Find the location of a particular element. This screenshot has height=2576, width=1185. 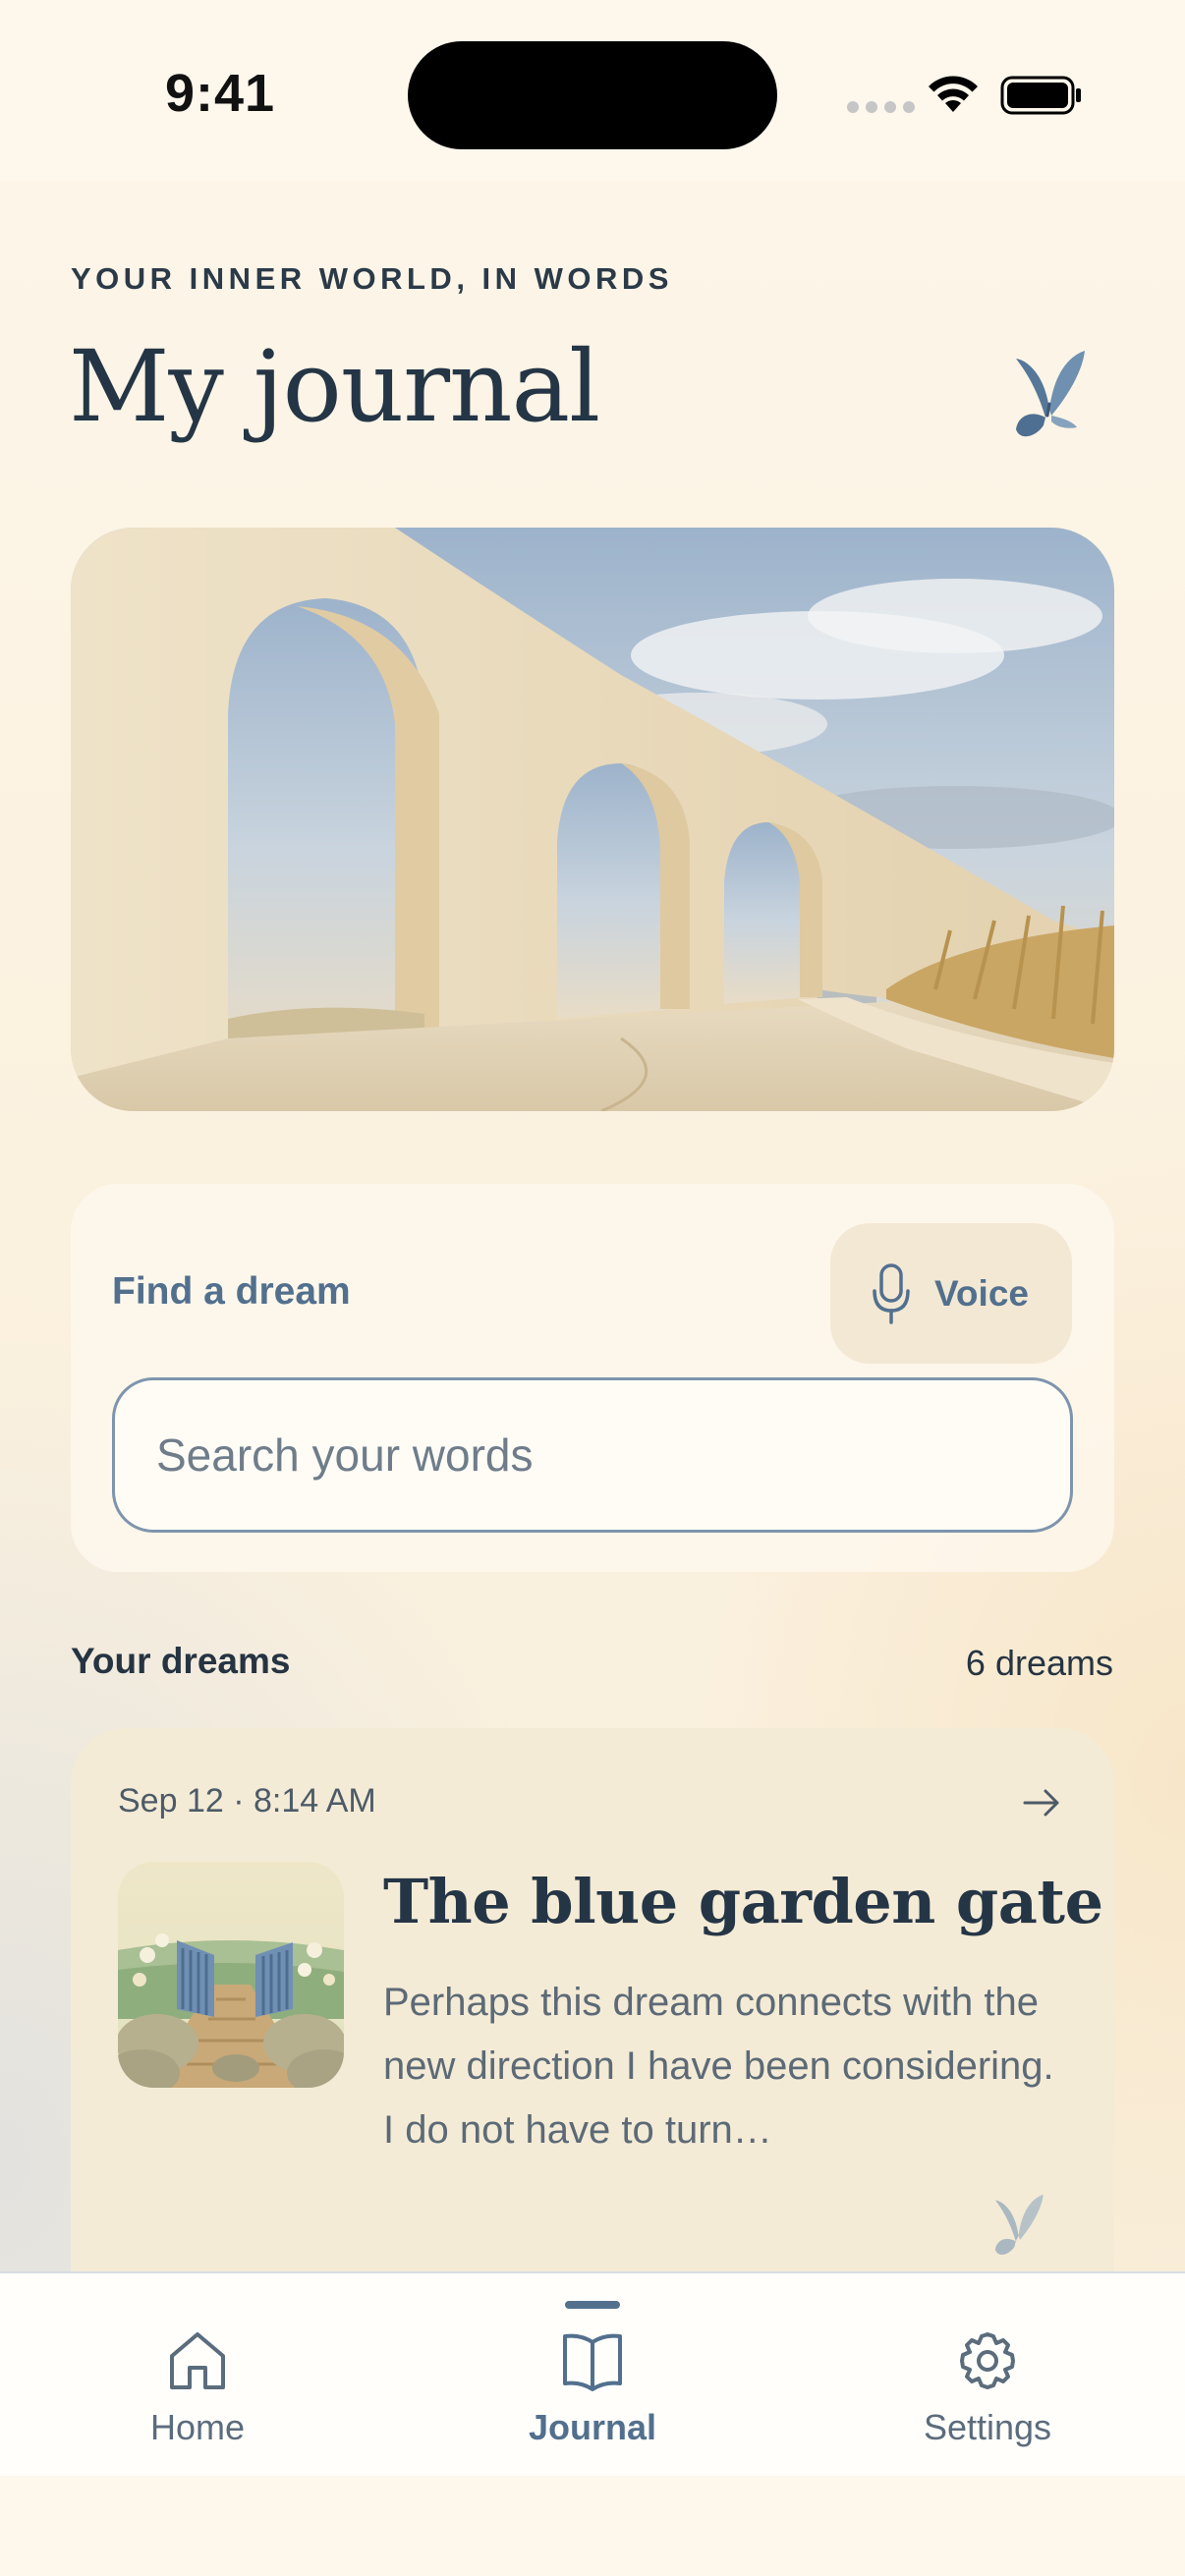

tab-bar: Home Journal Settings is located at coordinates (592, 2373).